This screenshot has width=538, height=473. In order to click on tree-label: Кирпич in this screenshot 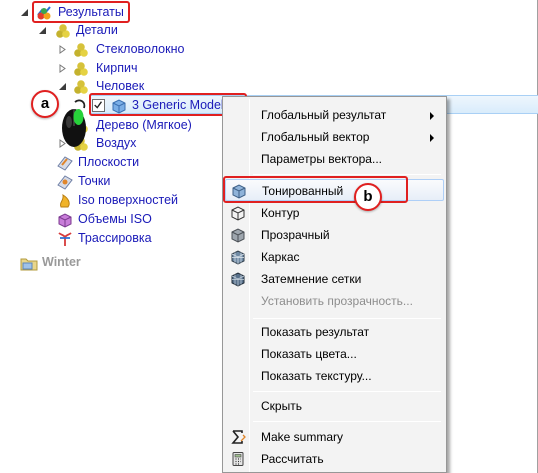, I will do `click(117, 68)`.